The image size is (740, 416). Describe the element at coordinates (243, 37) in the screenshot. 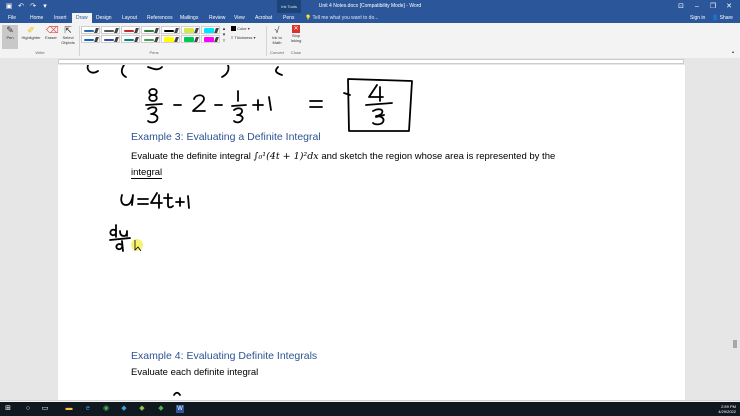

I see `thickness-dropdown: ≡ Thickness ▾` at that location.